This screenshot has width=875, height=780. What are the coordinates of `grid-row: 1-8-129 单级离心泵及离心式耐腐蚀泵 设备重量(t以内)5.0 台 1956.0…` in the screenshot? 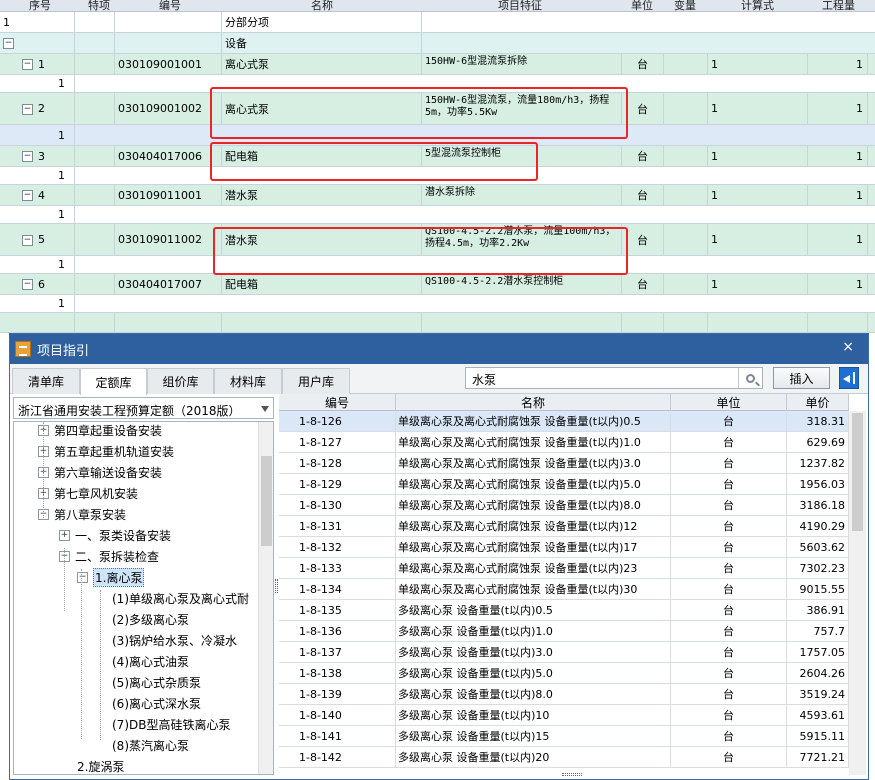 It's located at (564, 484).